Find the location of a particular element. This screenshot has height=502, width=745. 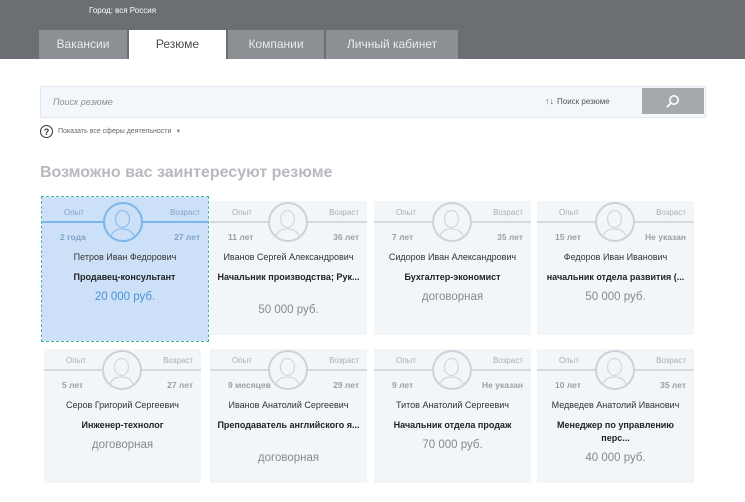

tab-personal-account: Личный кабинет is located at coordinates (392, 44).